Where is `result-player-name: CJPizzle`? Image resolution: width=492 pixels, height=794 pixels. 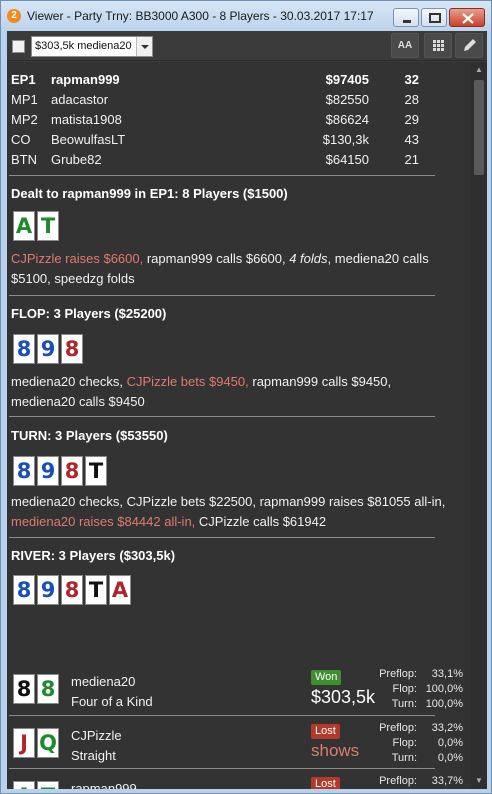
result-player-name: CJPizzle is located at coordinates (96, 735).